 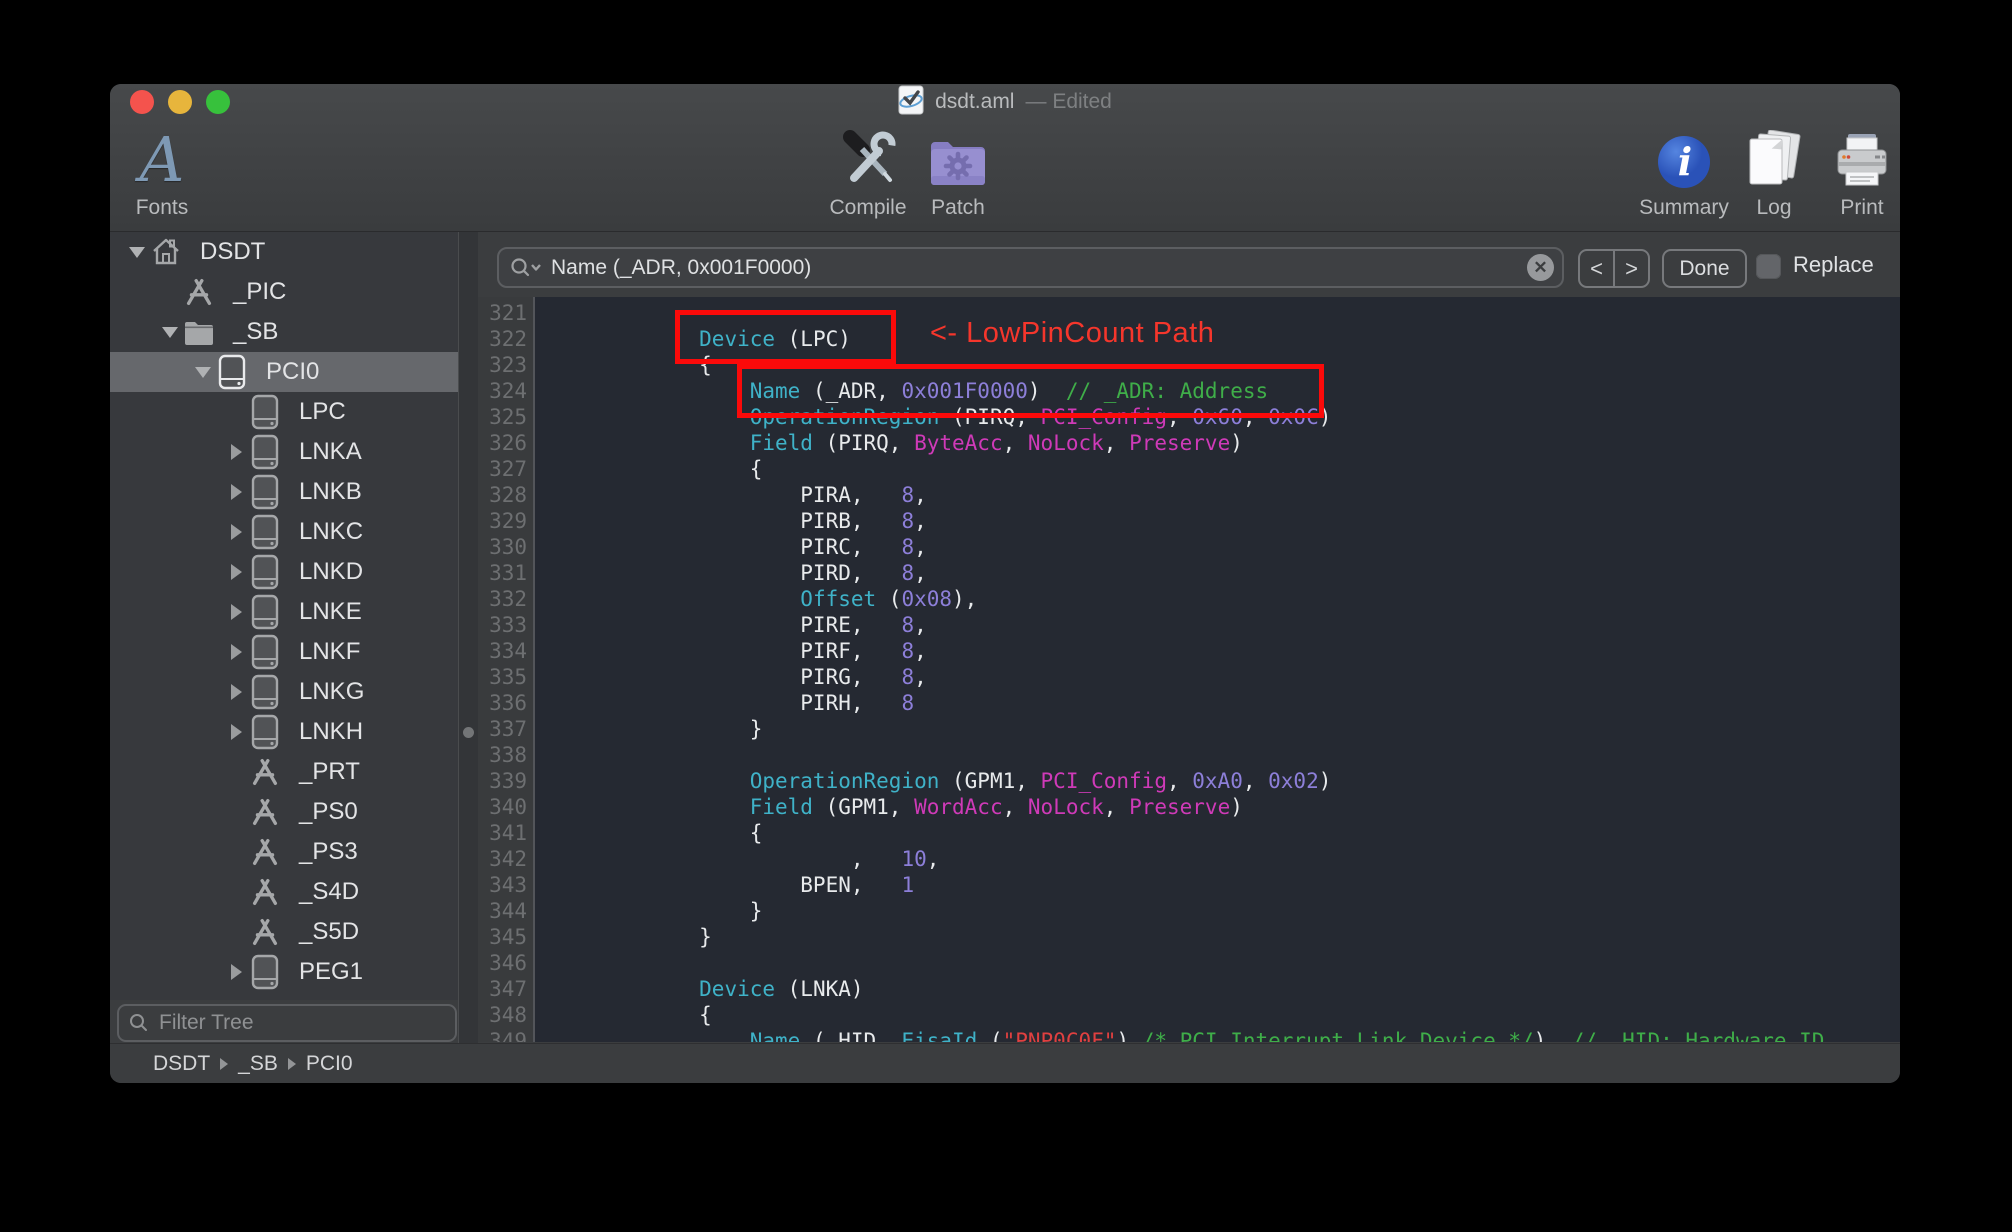 I want to click on line-number: 333, so click(x=508, y=625).